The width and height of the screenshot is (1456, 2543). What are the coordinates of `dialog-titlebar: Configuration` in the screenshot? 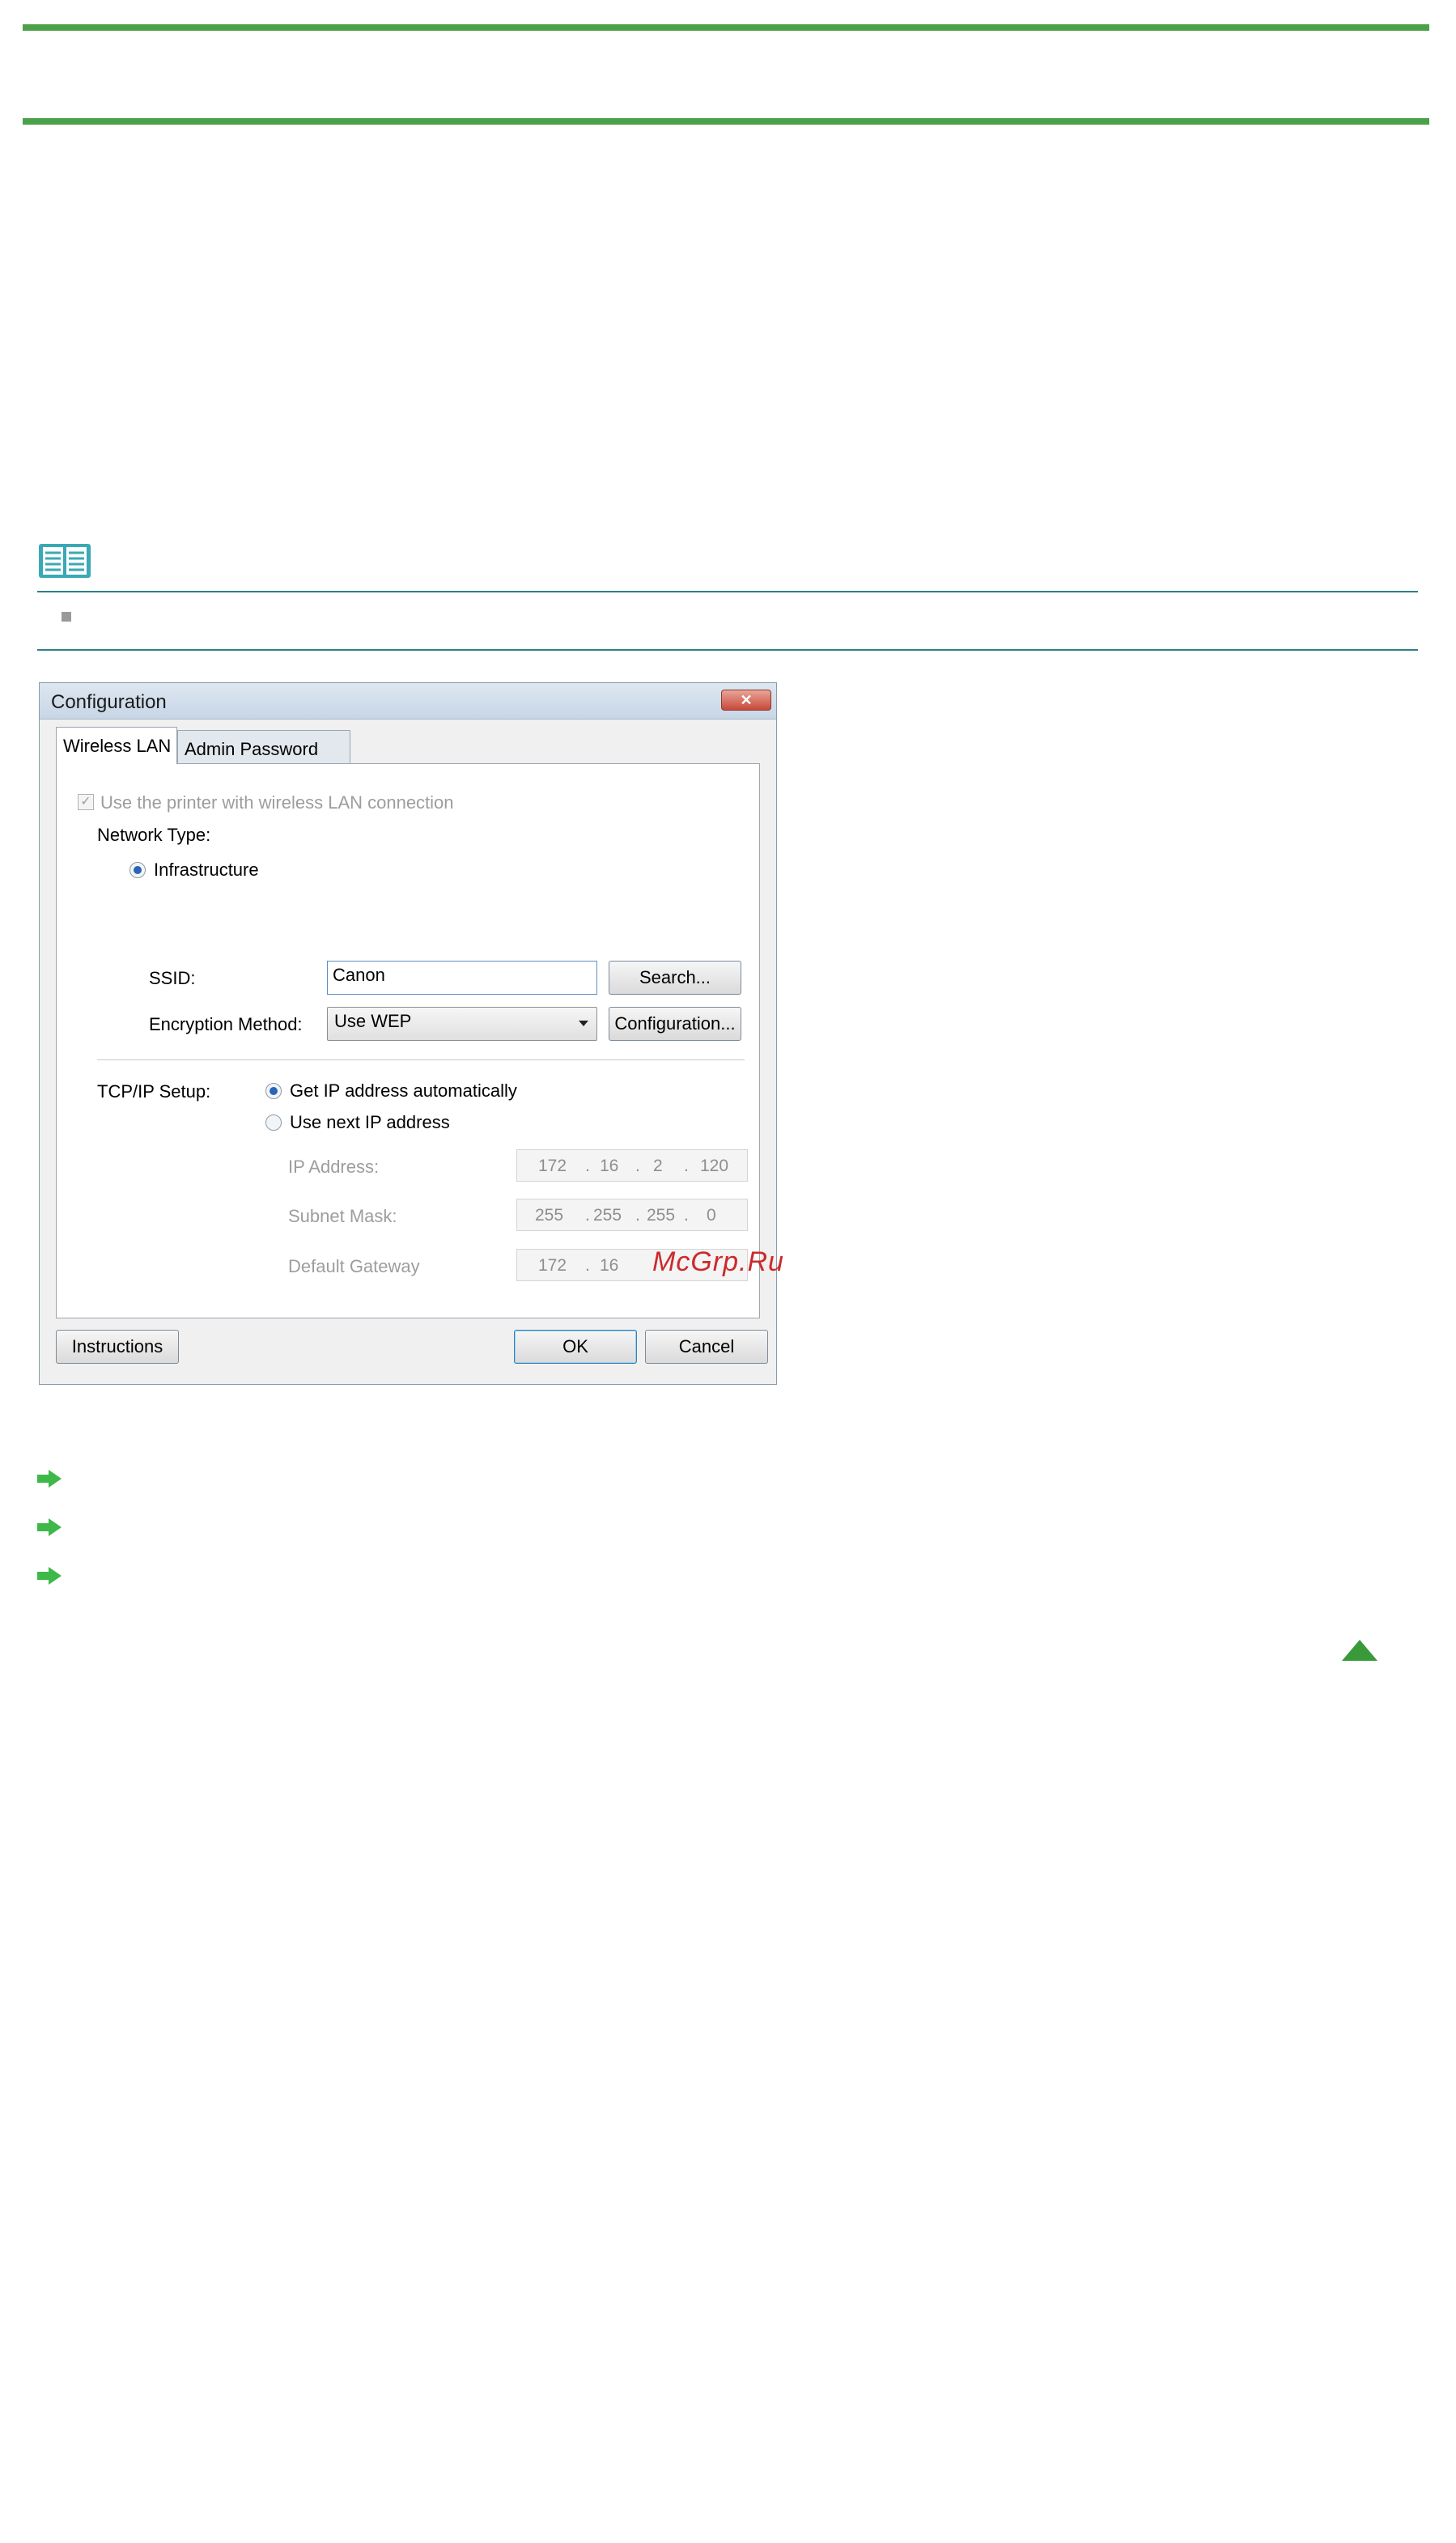 It's located at (408, 701).